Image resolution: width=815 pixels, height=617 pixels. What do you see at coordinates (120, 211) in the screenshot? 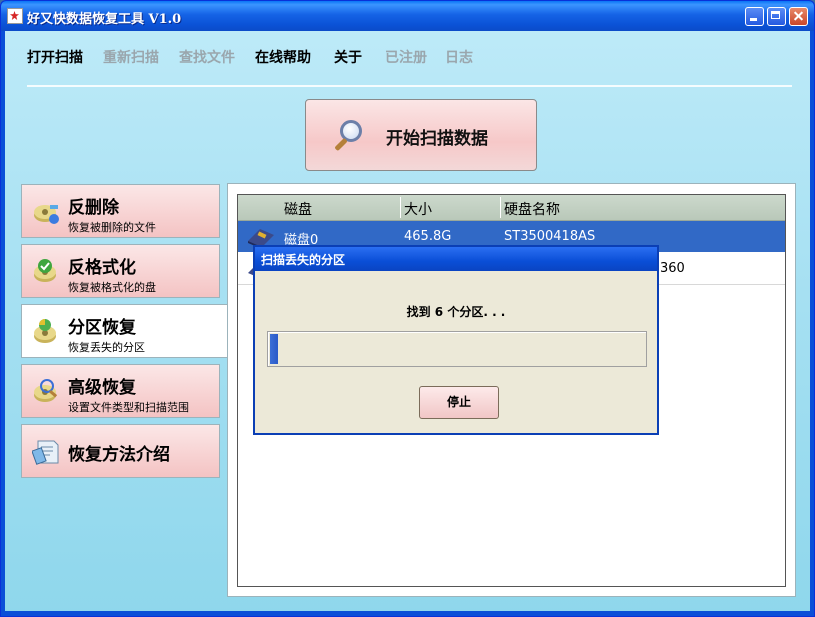
I see `sidebar-item-undelete: 反删除 恢复被删除的文件` at bounding box center [120, 211].